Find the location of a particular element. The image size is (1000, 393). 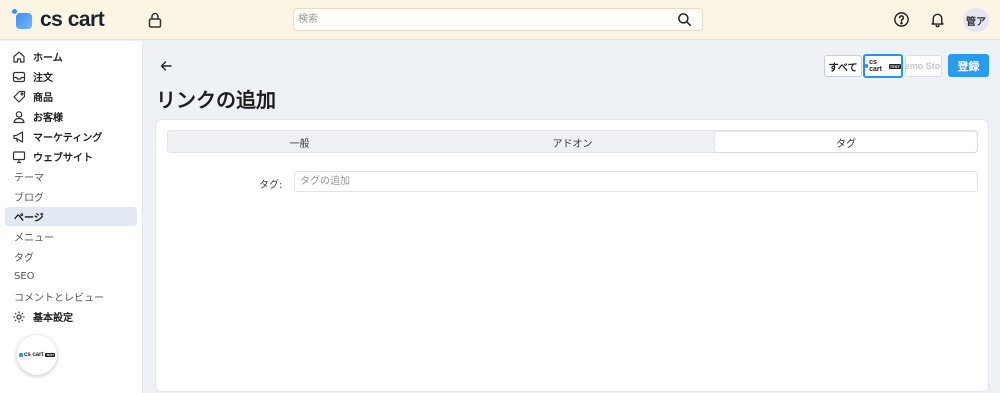

gear-icon is located at coordinates (19, 317).